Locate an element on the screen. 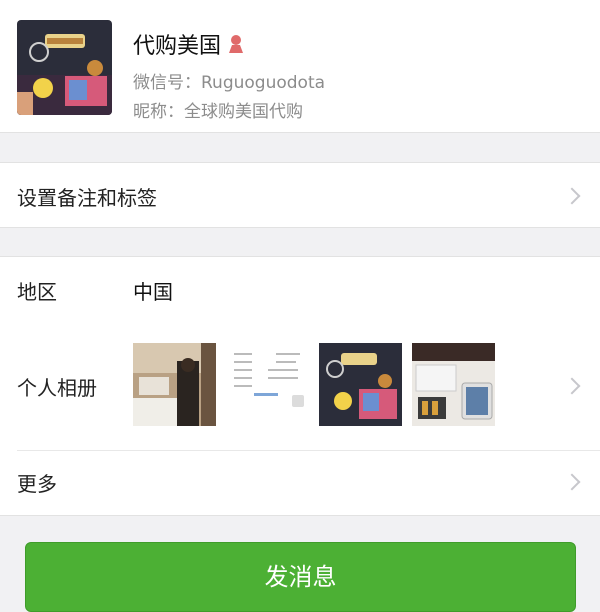  contact-name: 代购美国 is located at coordinates (177, 46).